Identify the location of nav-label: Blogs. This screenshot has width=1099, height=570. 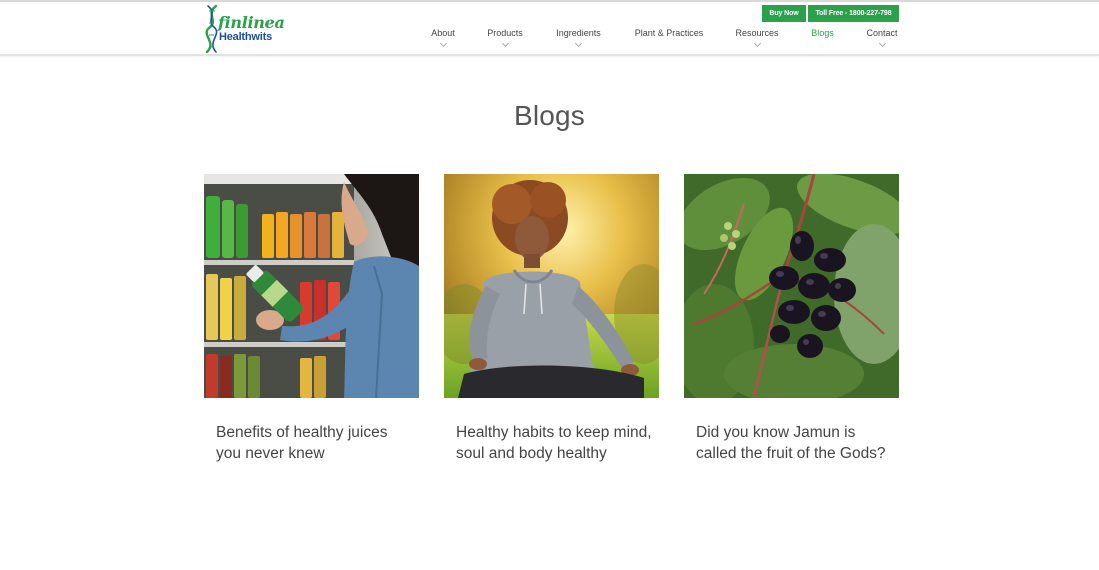
(822, 33).